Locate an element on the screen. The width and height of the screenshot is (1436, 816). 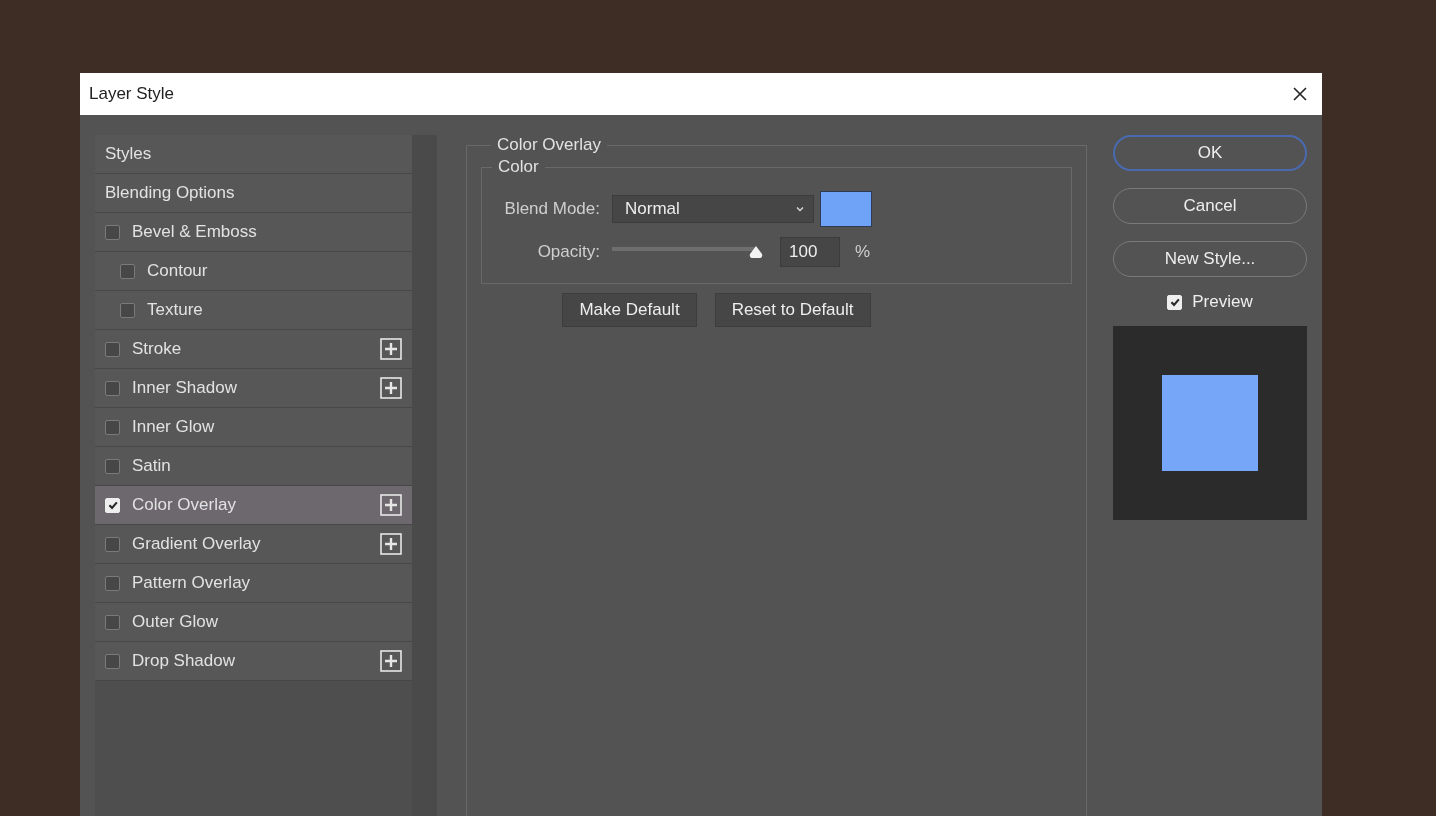
dialog-button: OK is located at coordinates (1210, 153).